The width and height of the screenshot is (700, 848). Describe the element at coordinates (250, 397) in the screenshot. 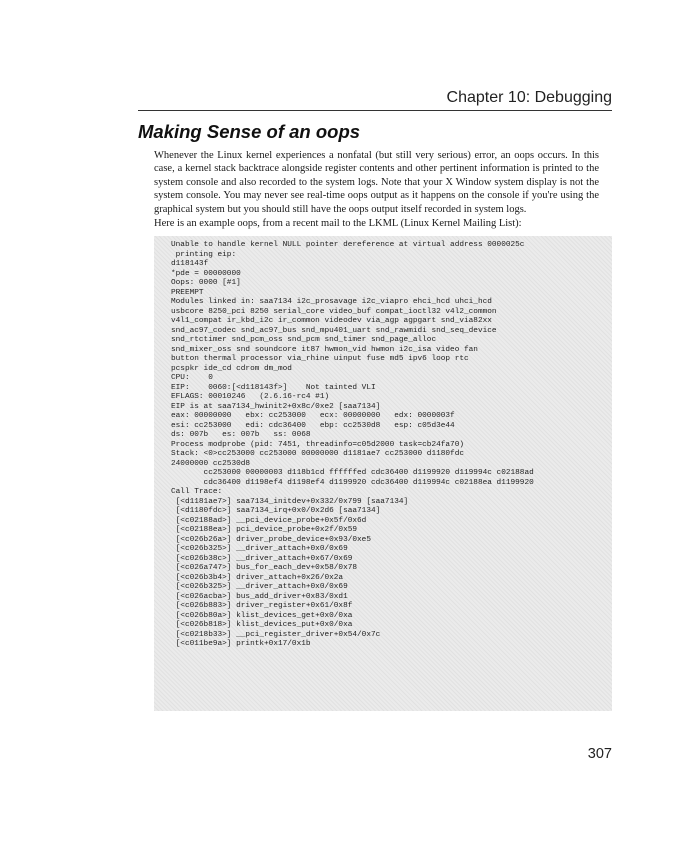

I see `code-line: EFLAGS: 00010246 (2.6.16-rc4 #1)` at that location.